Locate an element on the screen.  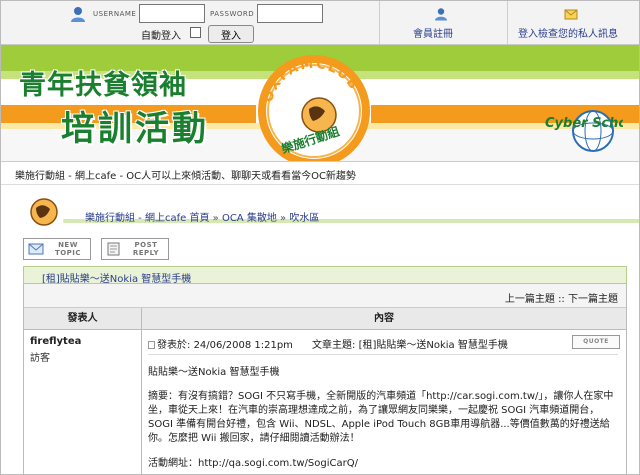
banner-title-line1: 青年扶貧領袖 is located at coordinates (103, 85).